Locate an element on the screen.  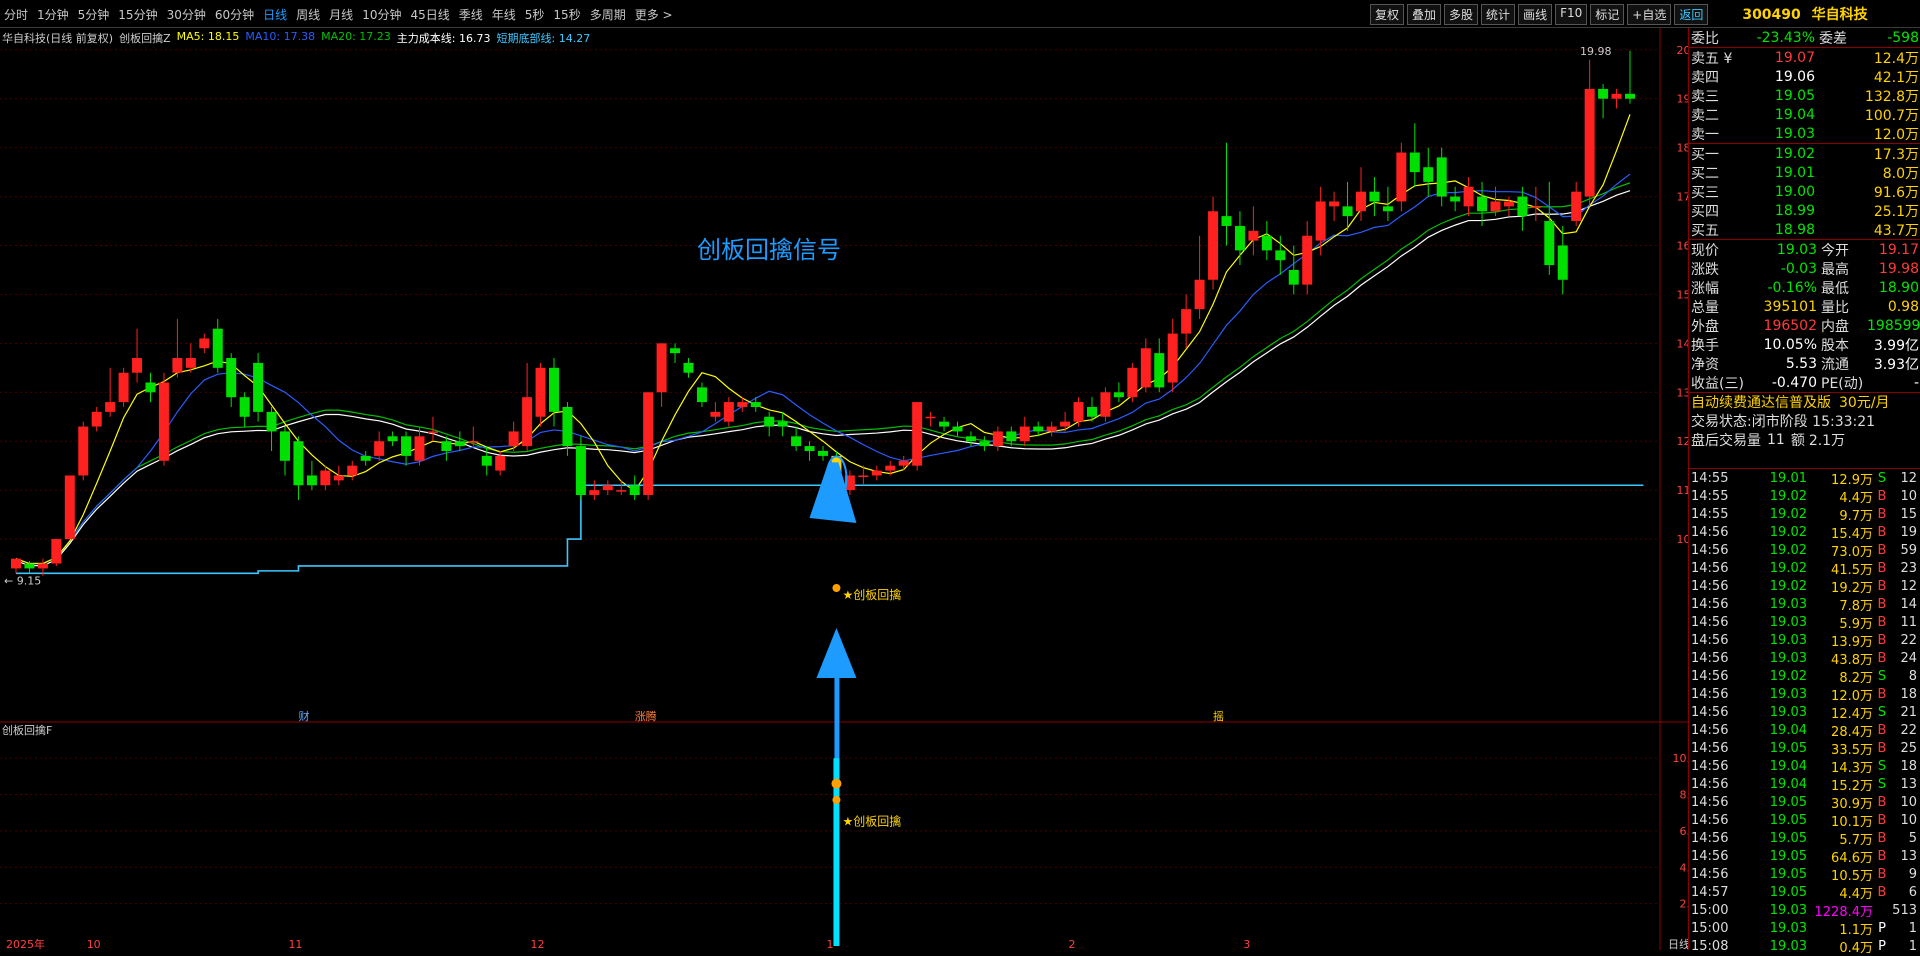
sub-legend: 创板回擒F is located at coordinates (27, 730).